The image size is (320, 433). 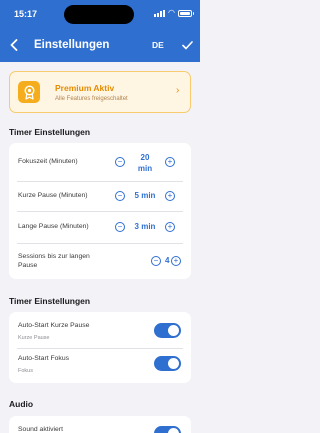 I want to click on setting-sublabel: Fokus, so click(x=25, y=371).